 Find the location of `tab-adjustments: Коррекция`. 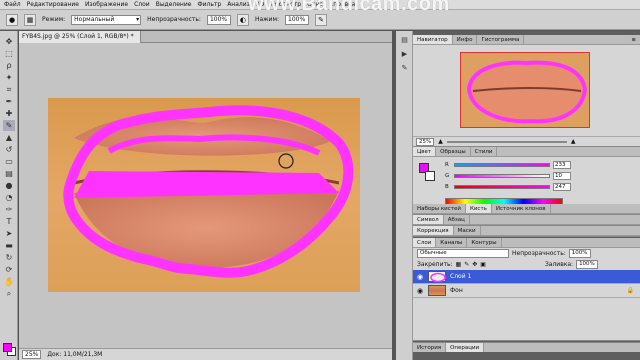

tab-adjustments: Коррекция is located at coordinates (433, 230).